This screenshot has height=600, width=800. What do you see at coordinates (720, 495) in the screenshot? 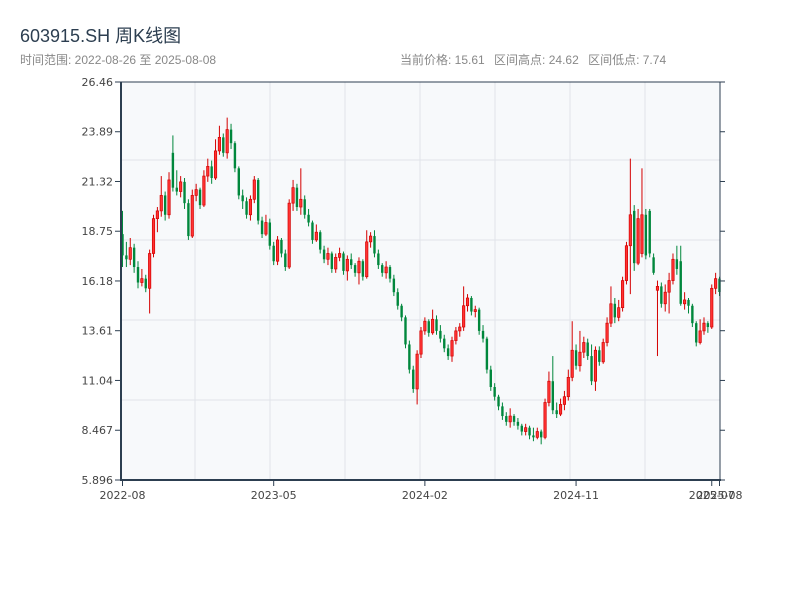
I see `x-tick-label: 2025-08` at bounding box center [720, 495].